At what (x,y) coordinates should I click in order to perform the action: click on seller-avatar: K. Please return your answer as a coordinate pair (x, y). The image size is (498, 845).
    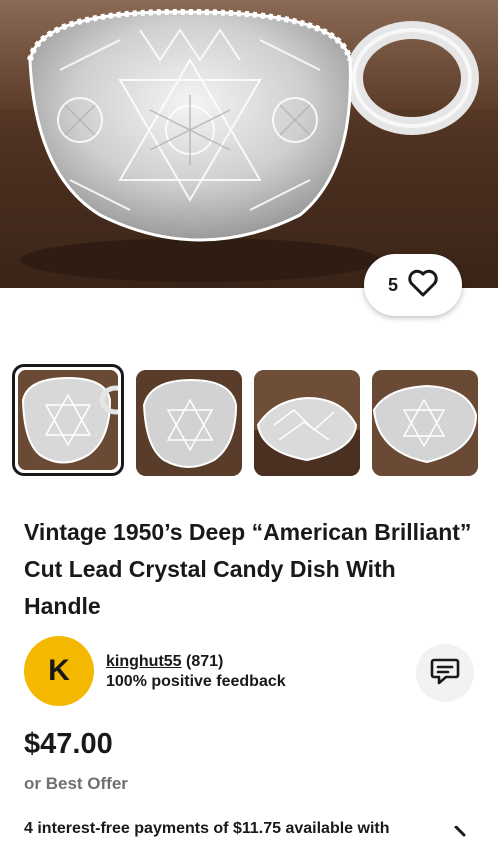
    Looking at the image, I should click on (59, 671).